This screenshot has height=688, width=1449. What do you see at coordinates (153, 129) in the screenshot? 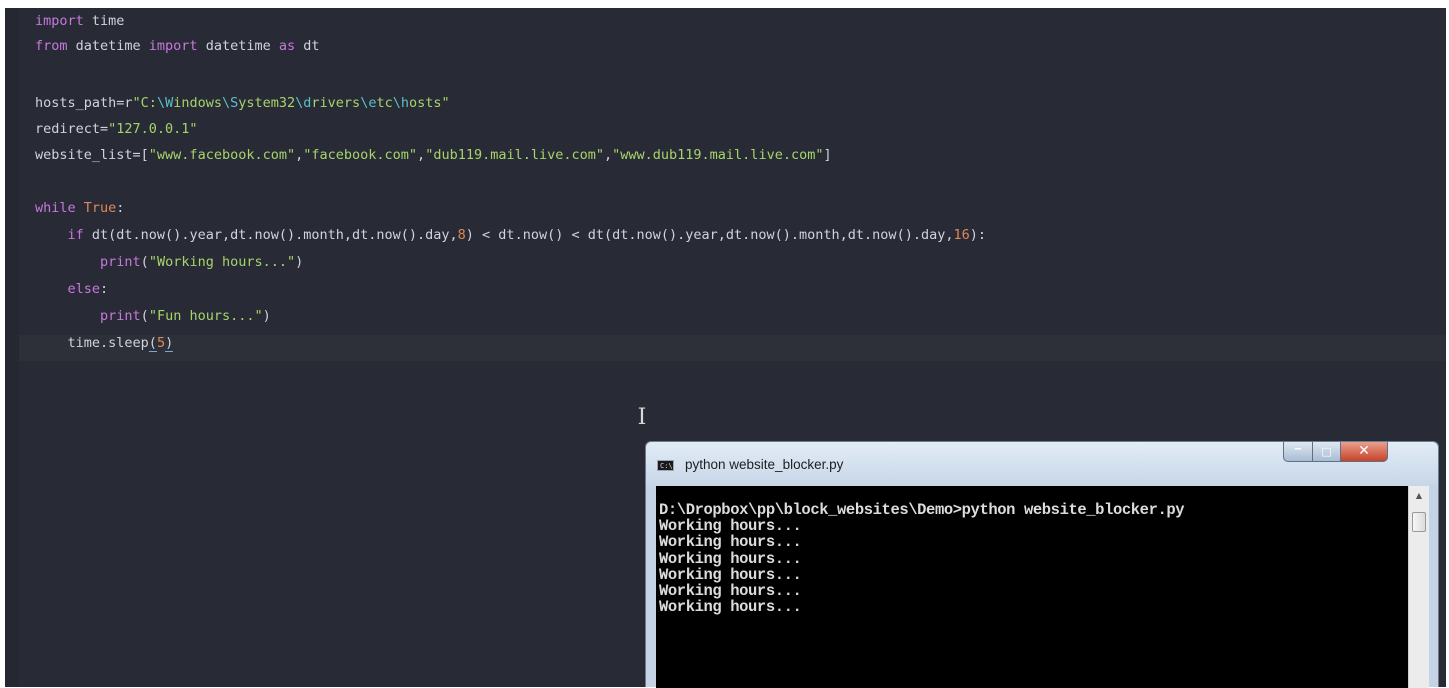
I see `code-token: "127.0.0.1"` at bounding box center [153, 129].